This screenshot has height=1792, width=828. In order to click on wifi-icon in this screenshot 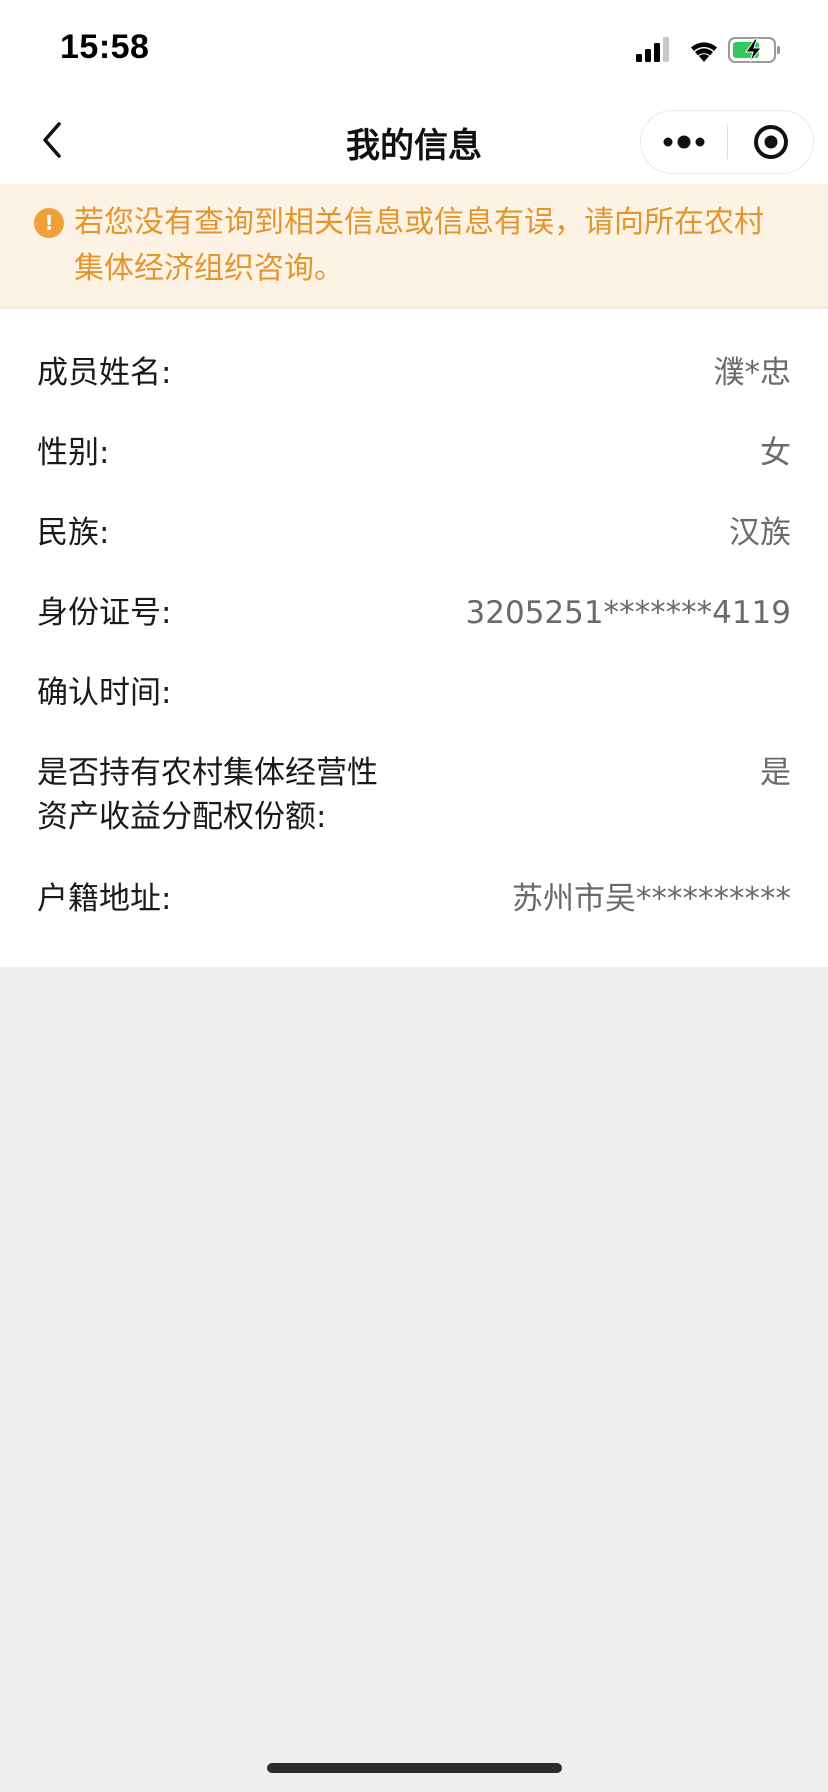, I will do `click(704, 52)`.